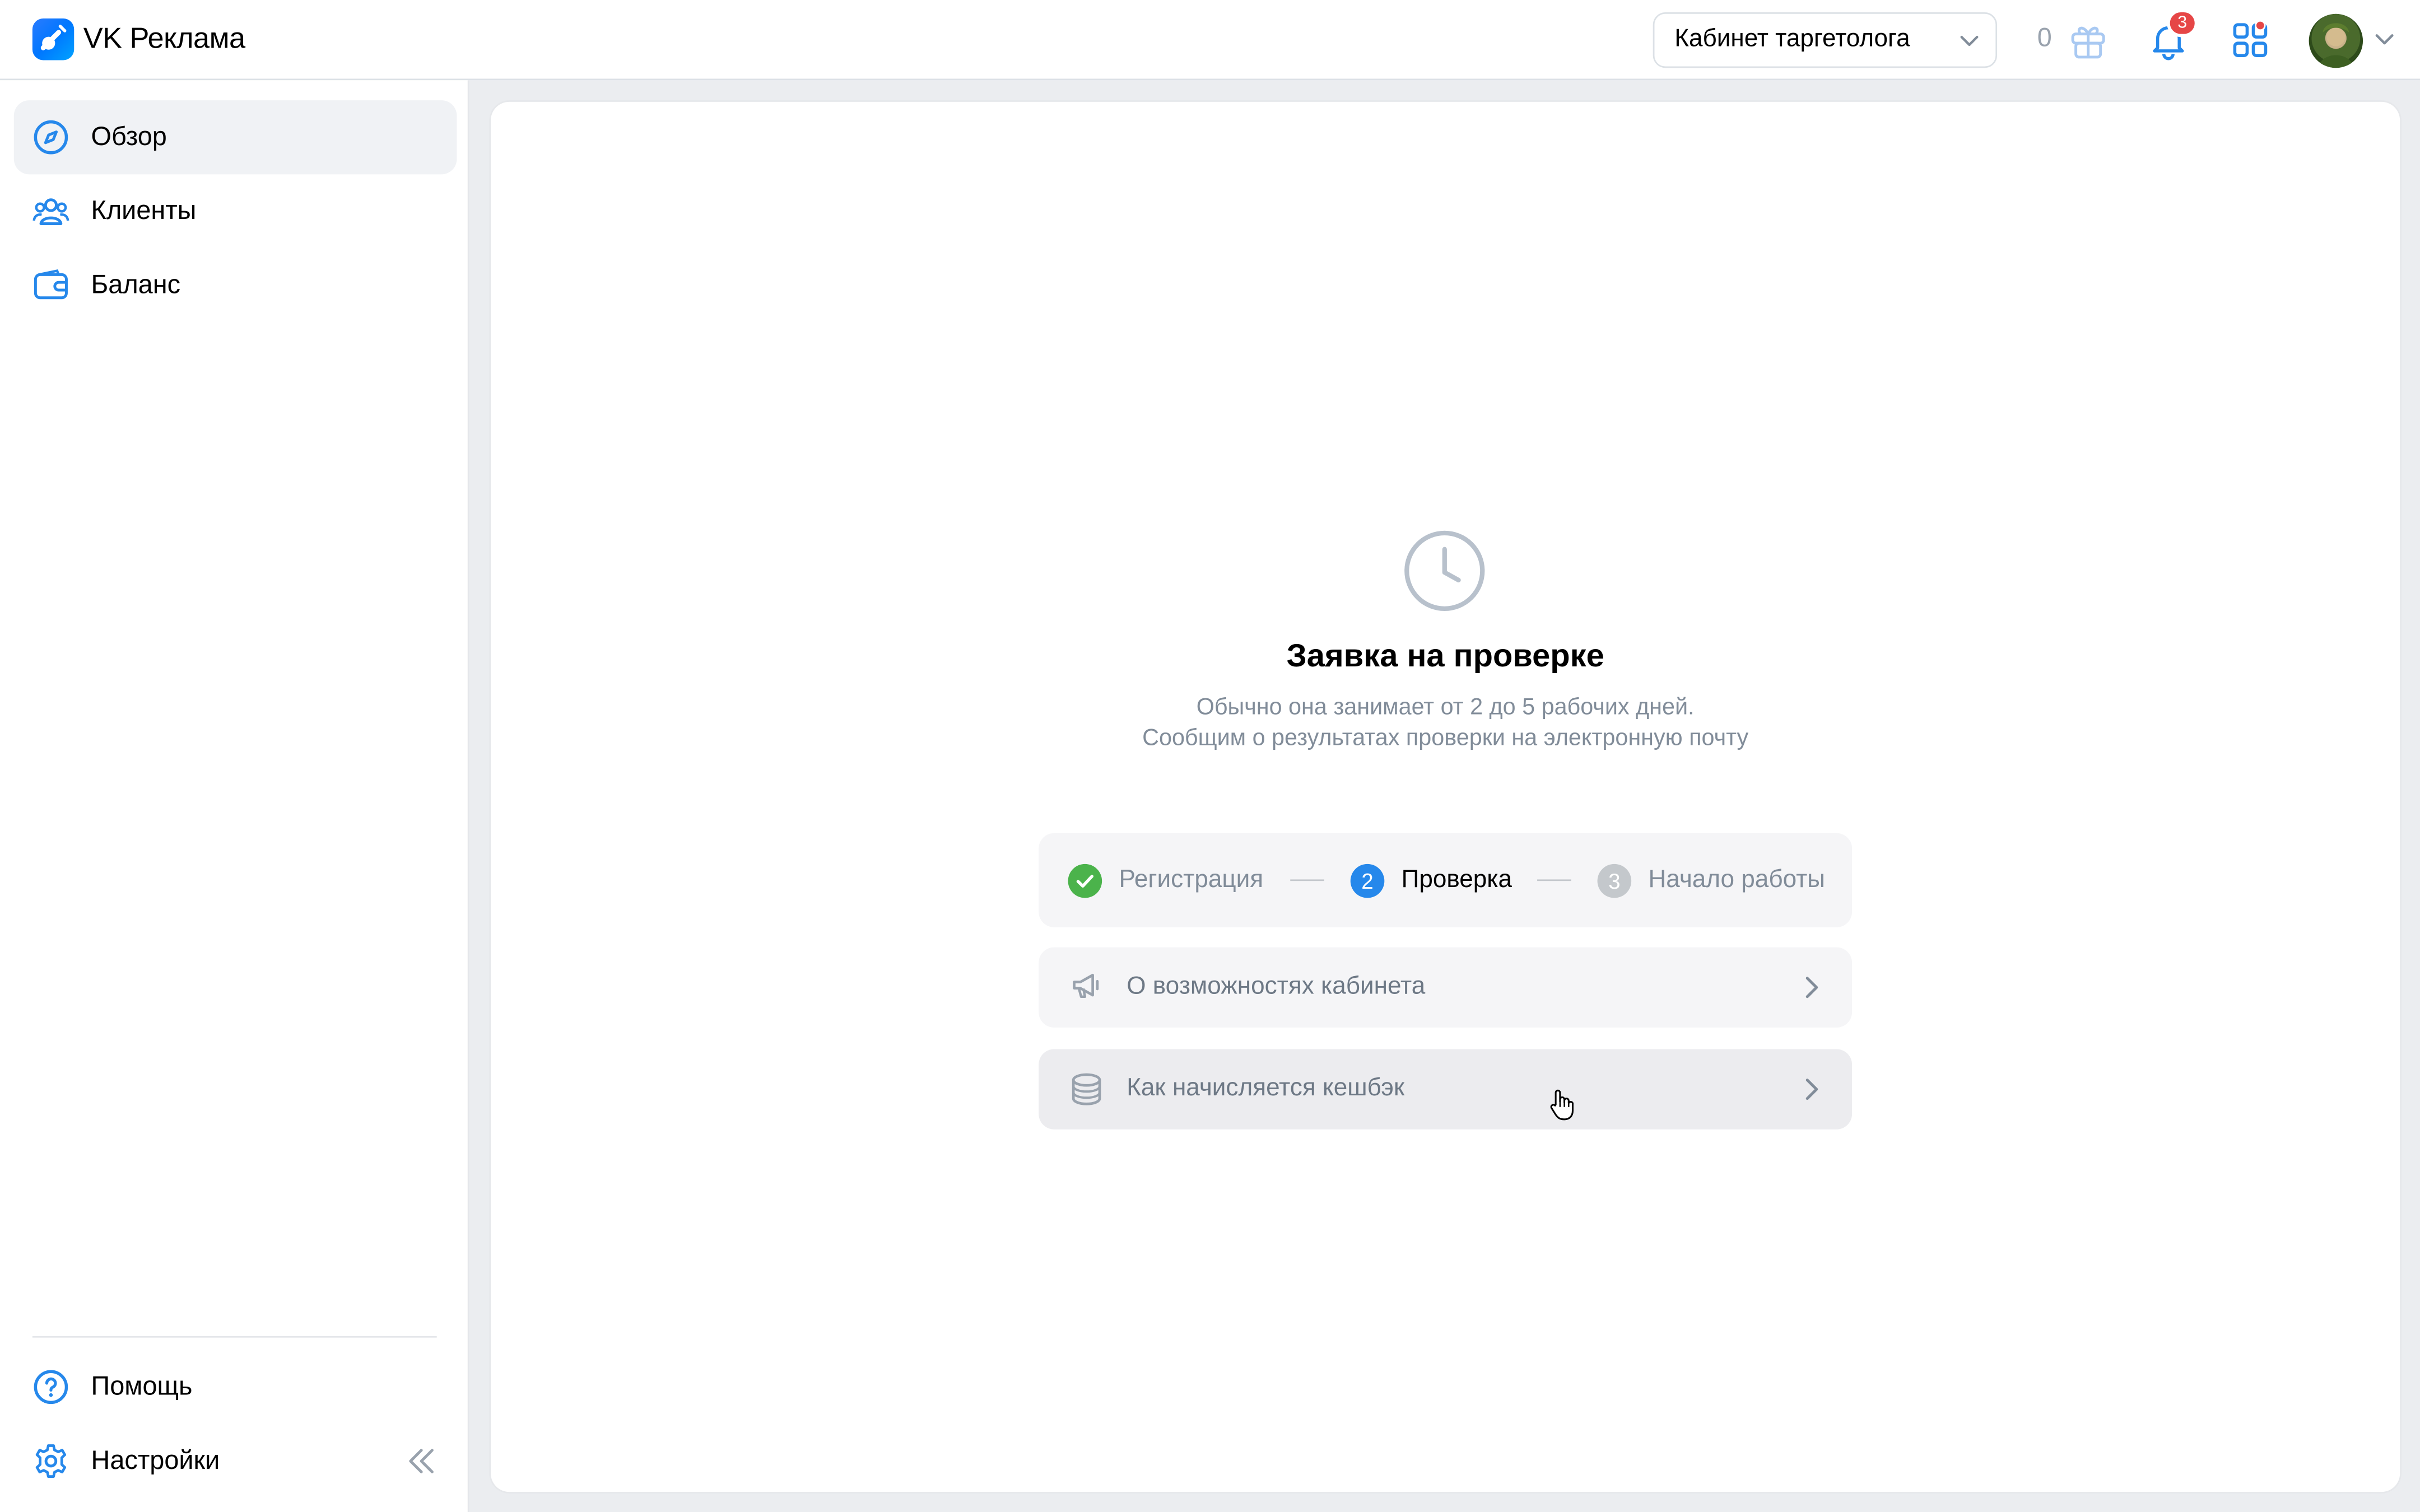 This screenshot has height=1512, width=2420. Describe the element at coordinates (129, 136) in the screenshot. I see `sidebar-item-label: Обзор` at that location.